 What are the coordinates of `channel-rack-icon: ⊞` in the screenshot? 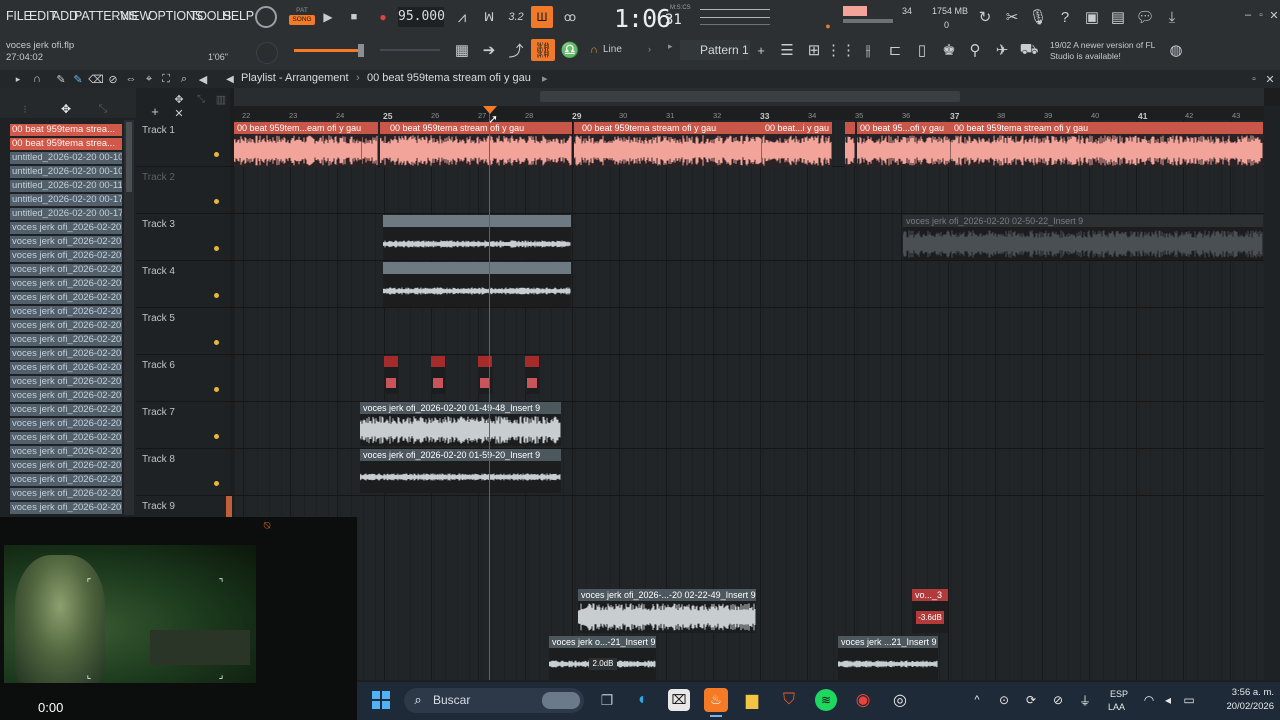 It's located at (814, 50).